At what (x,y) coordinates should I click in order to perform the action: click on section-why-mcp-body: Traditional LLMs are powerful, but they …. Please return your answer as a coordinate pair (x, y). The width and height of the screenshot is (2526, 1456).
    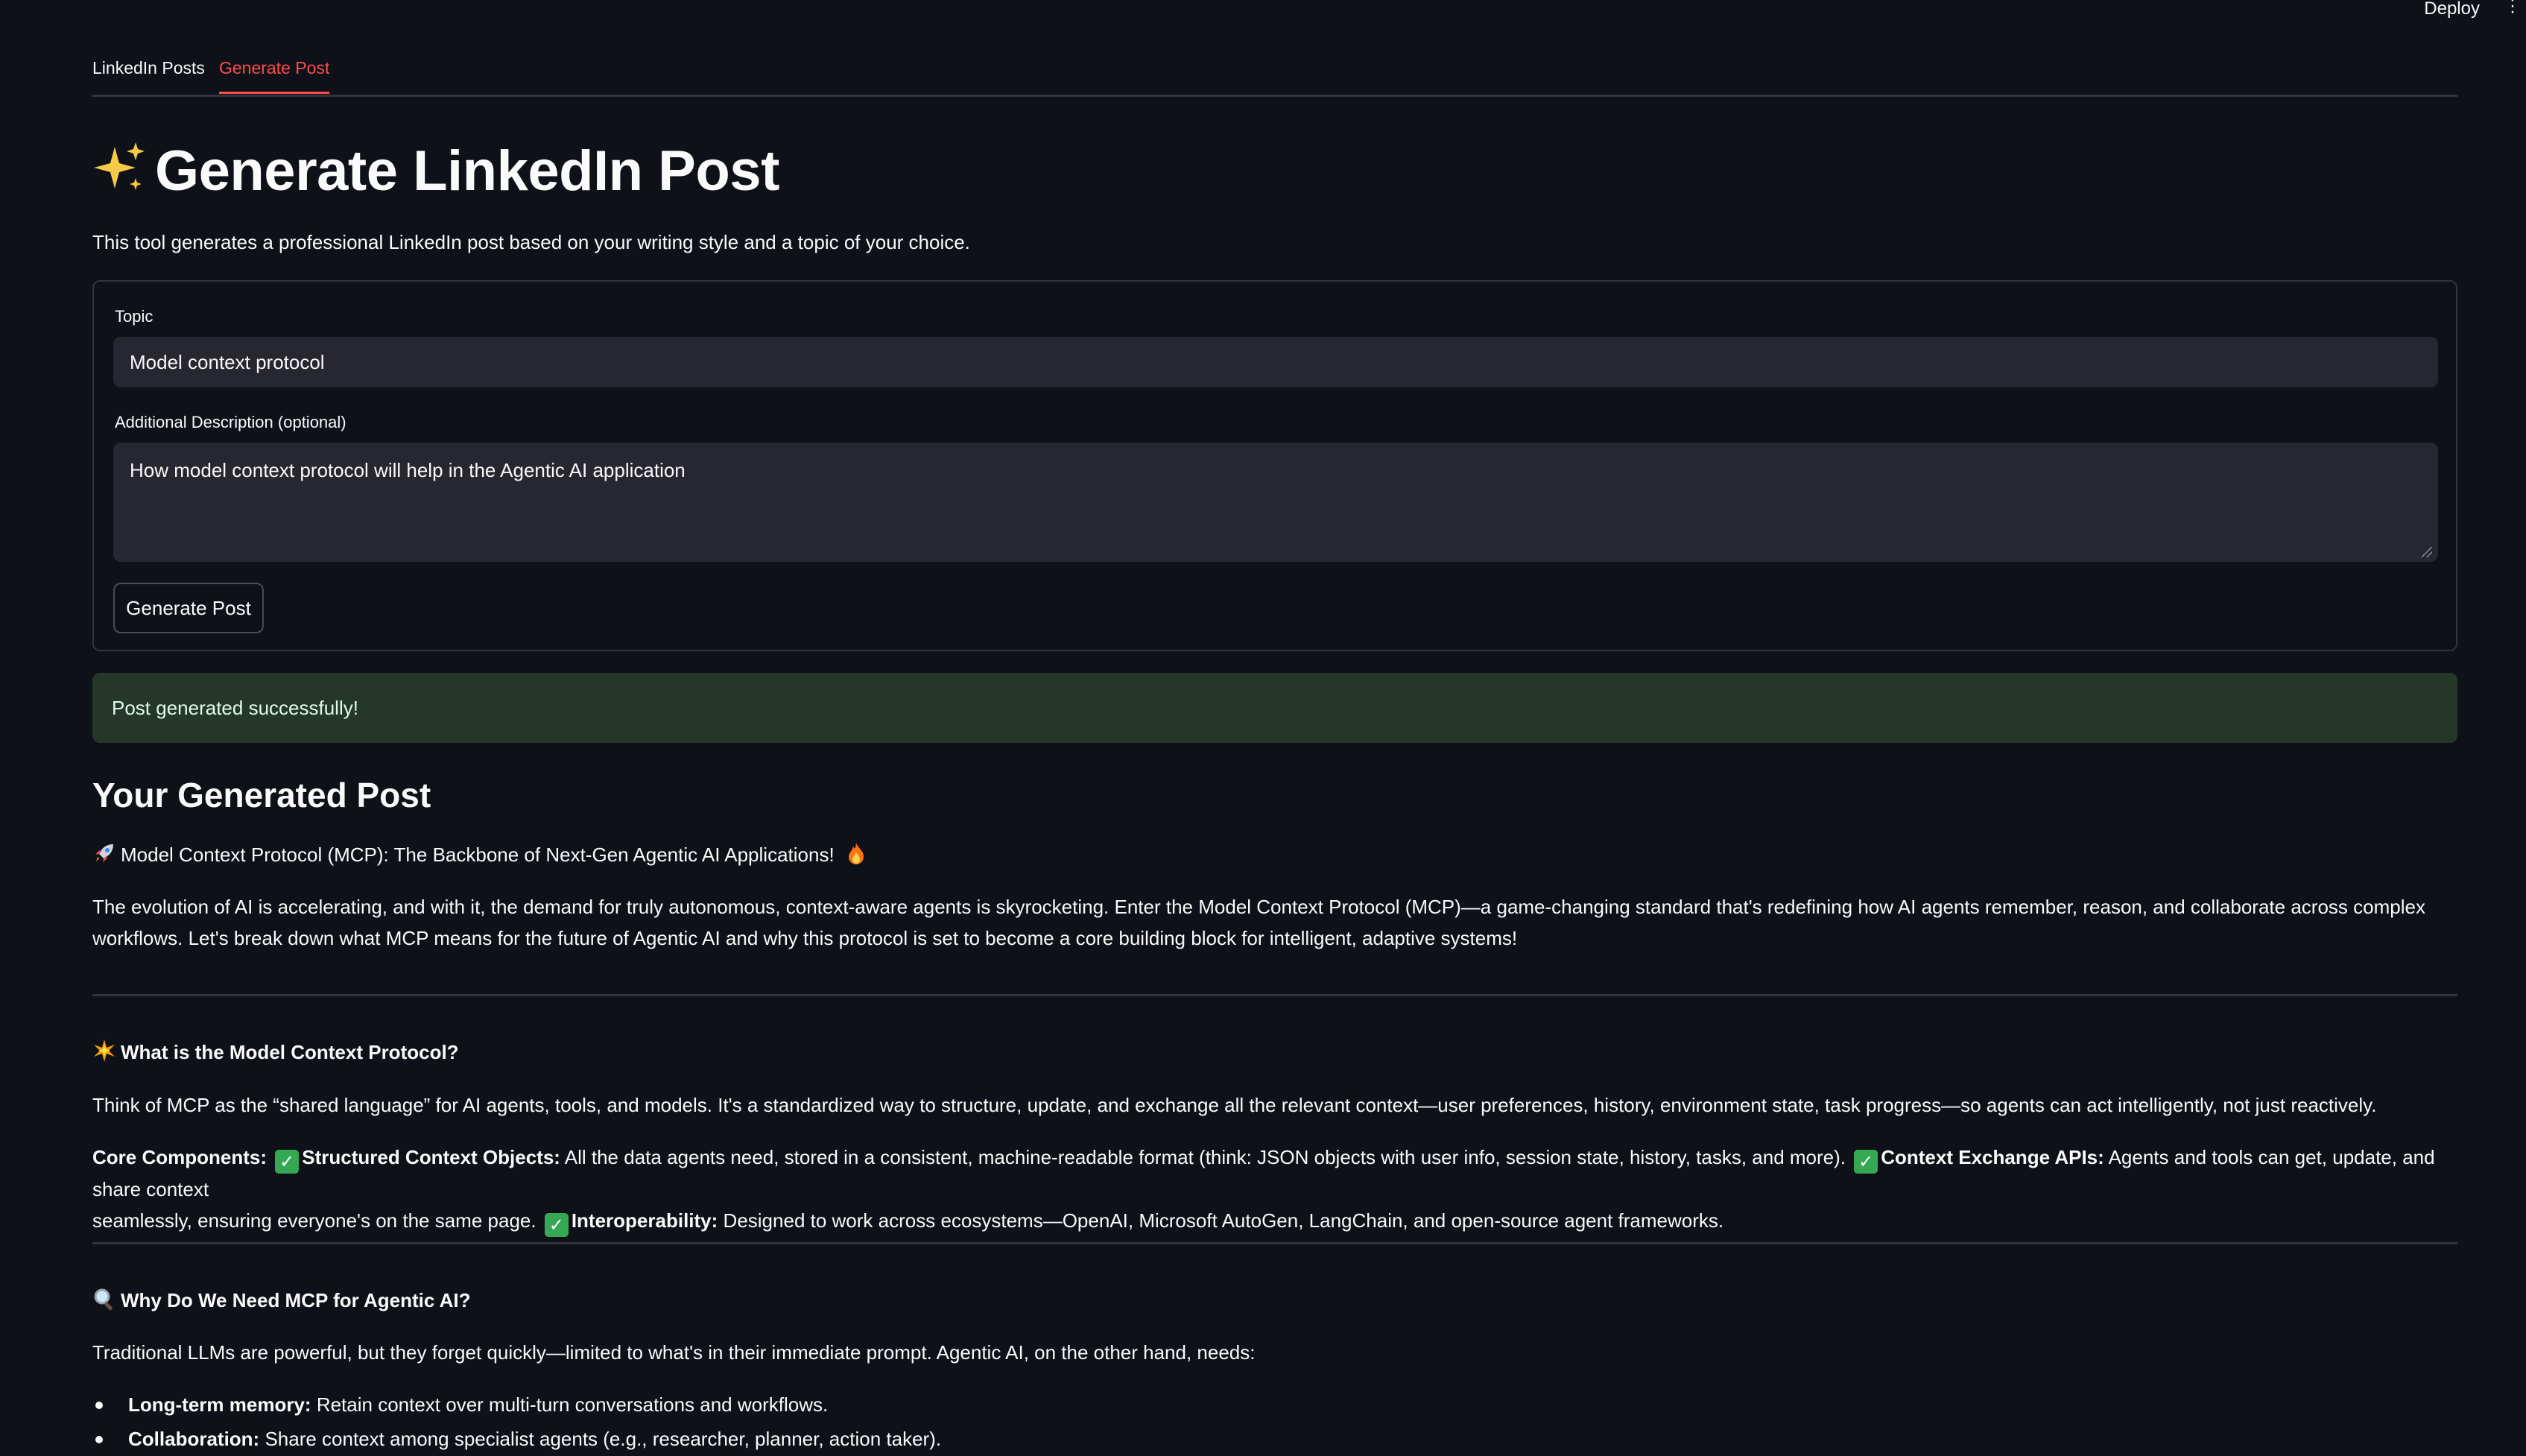
    Looking at the image, I should click on (674, 1352).